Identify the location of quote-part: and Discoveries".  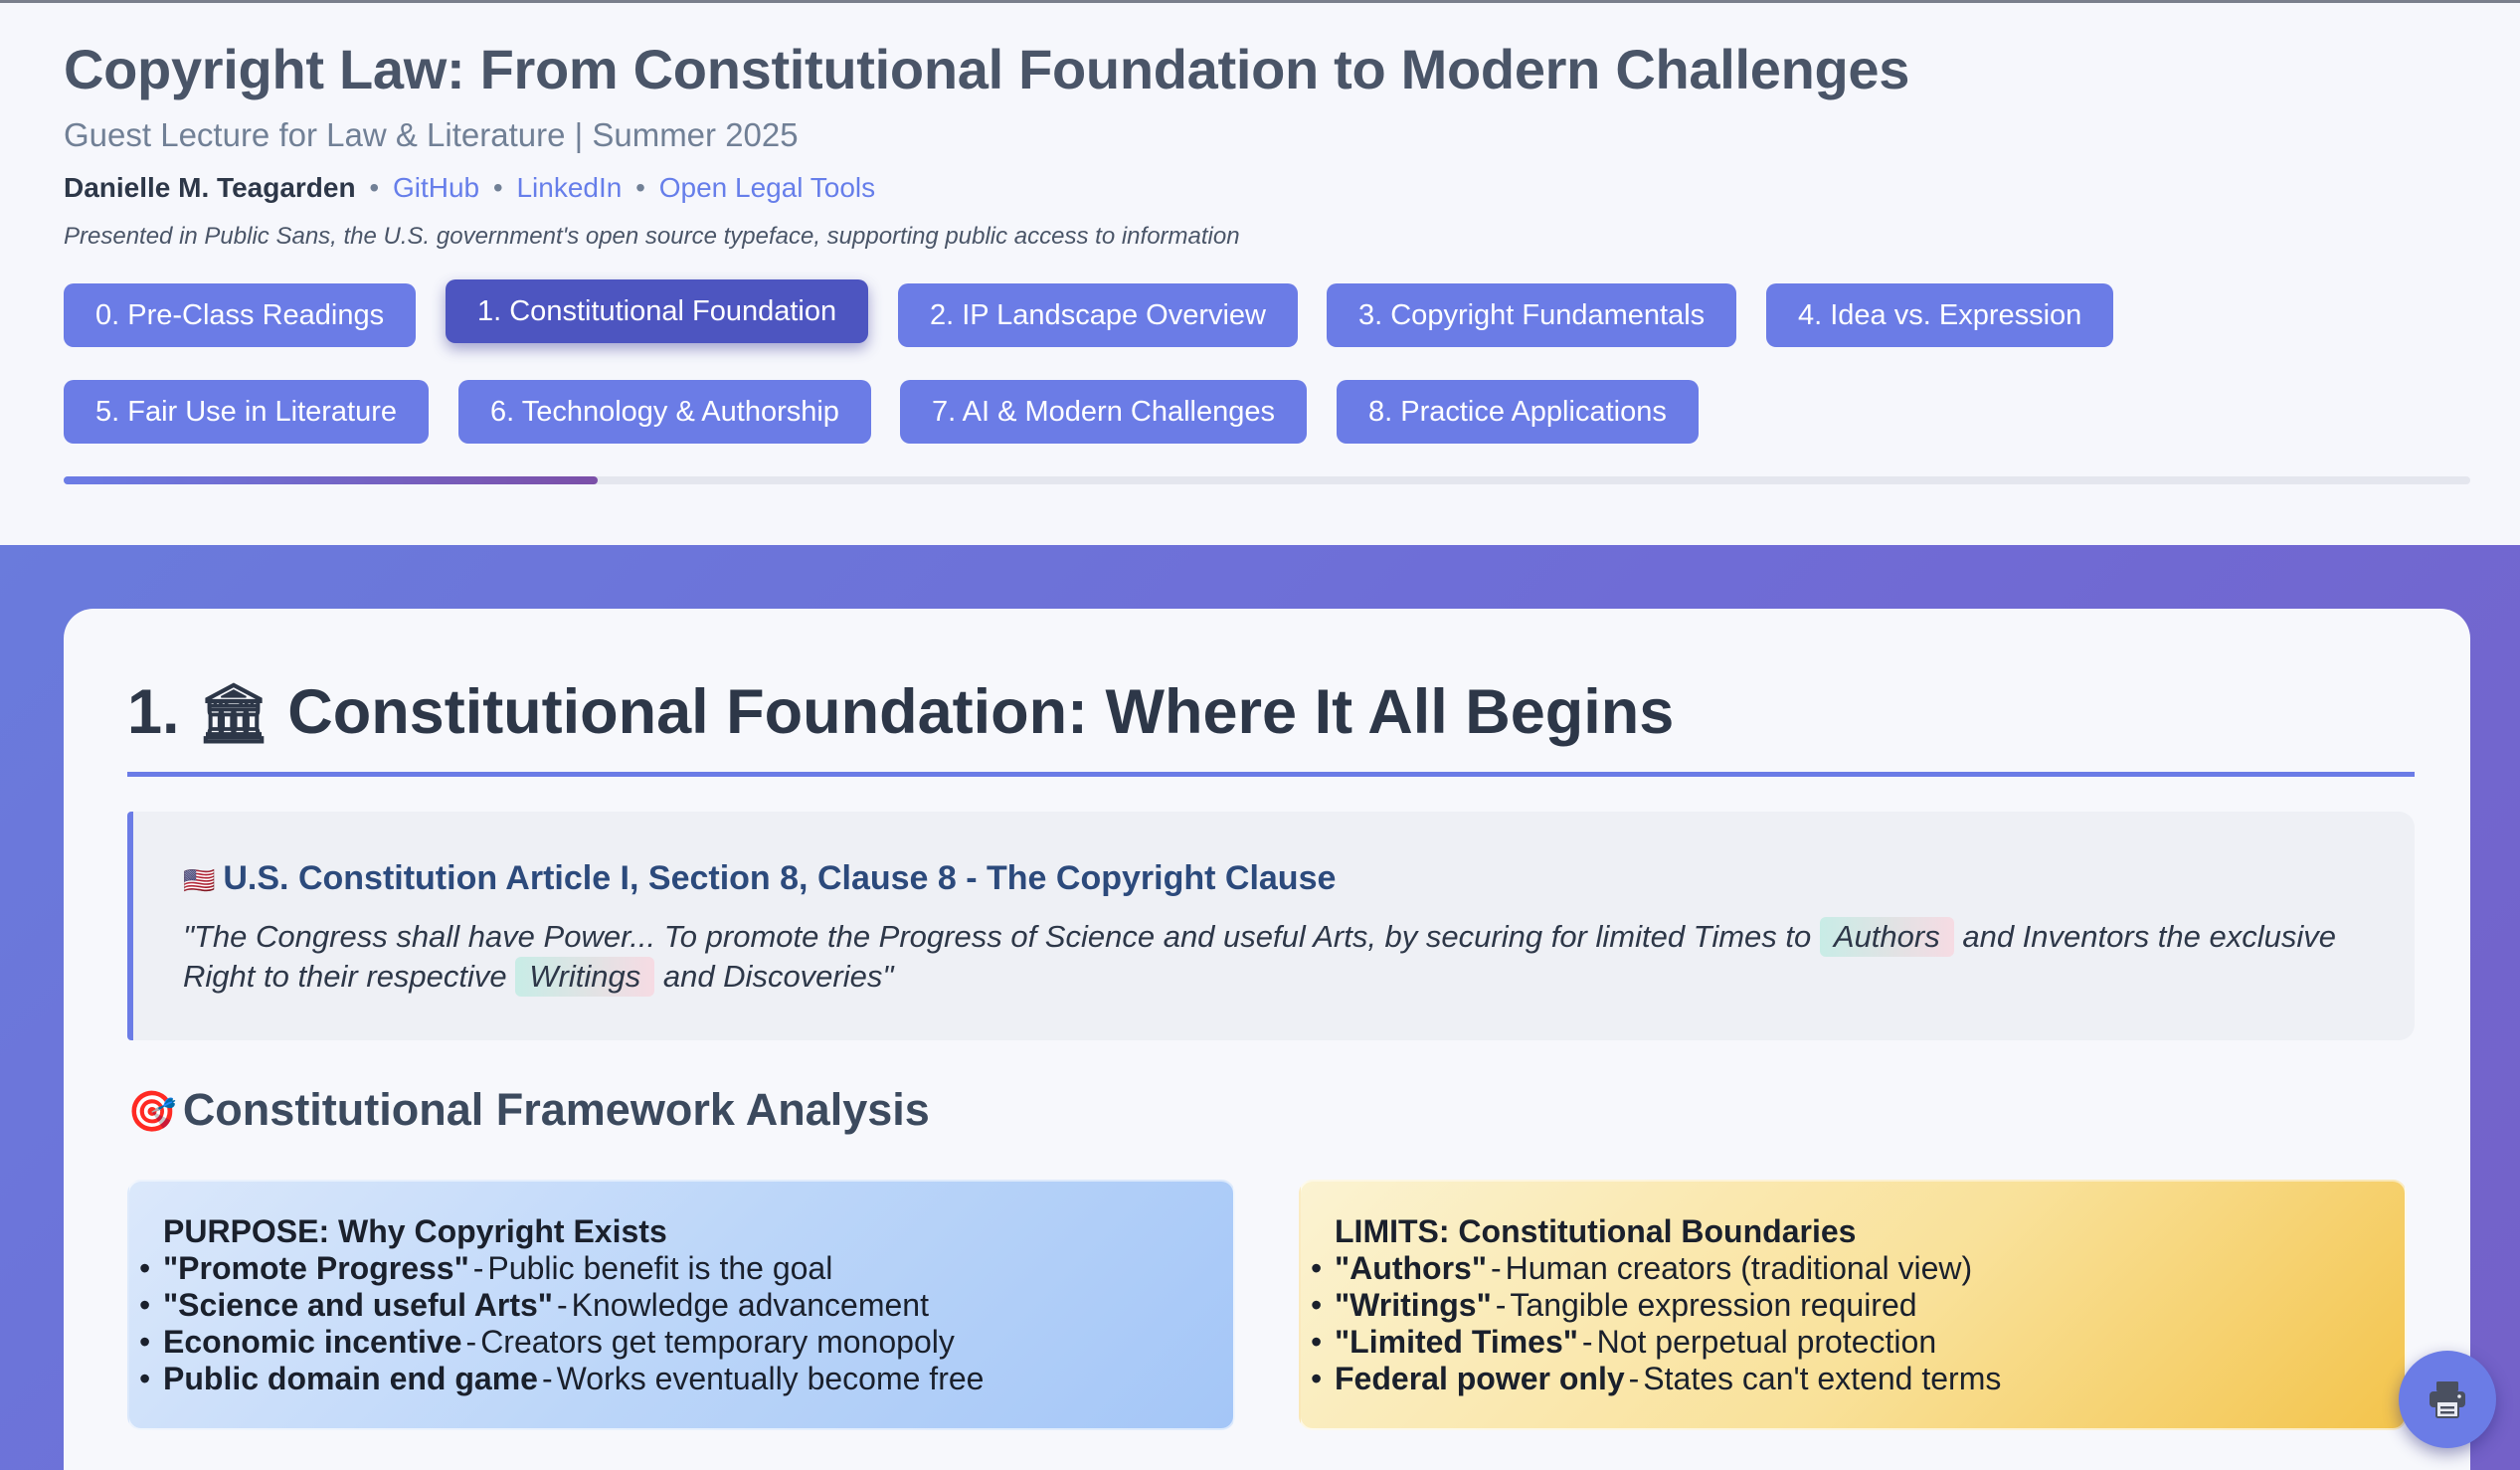
(774, 976).